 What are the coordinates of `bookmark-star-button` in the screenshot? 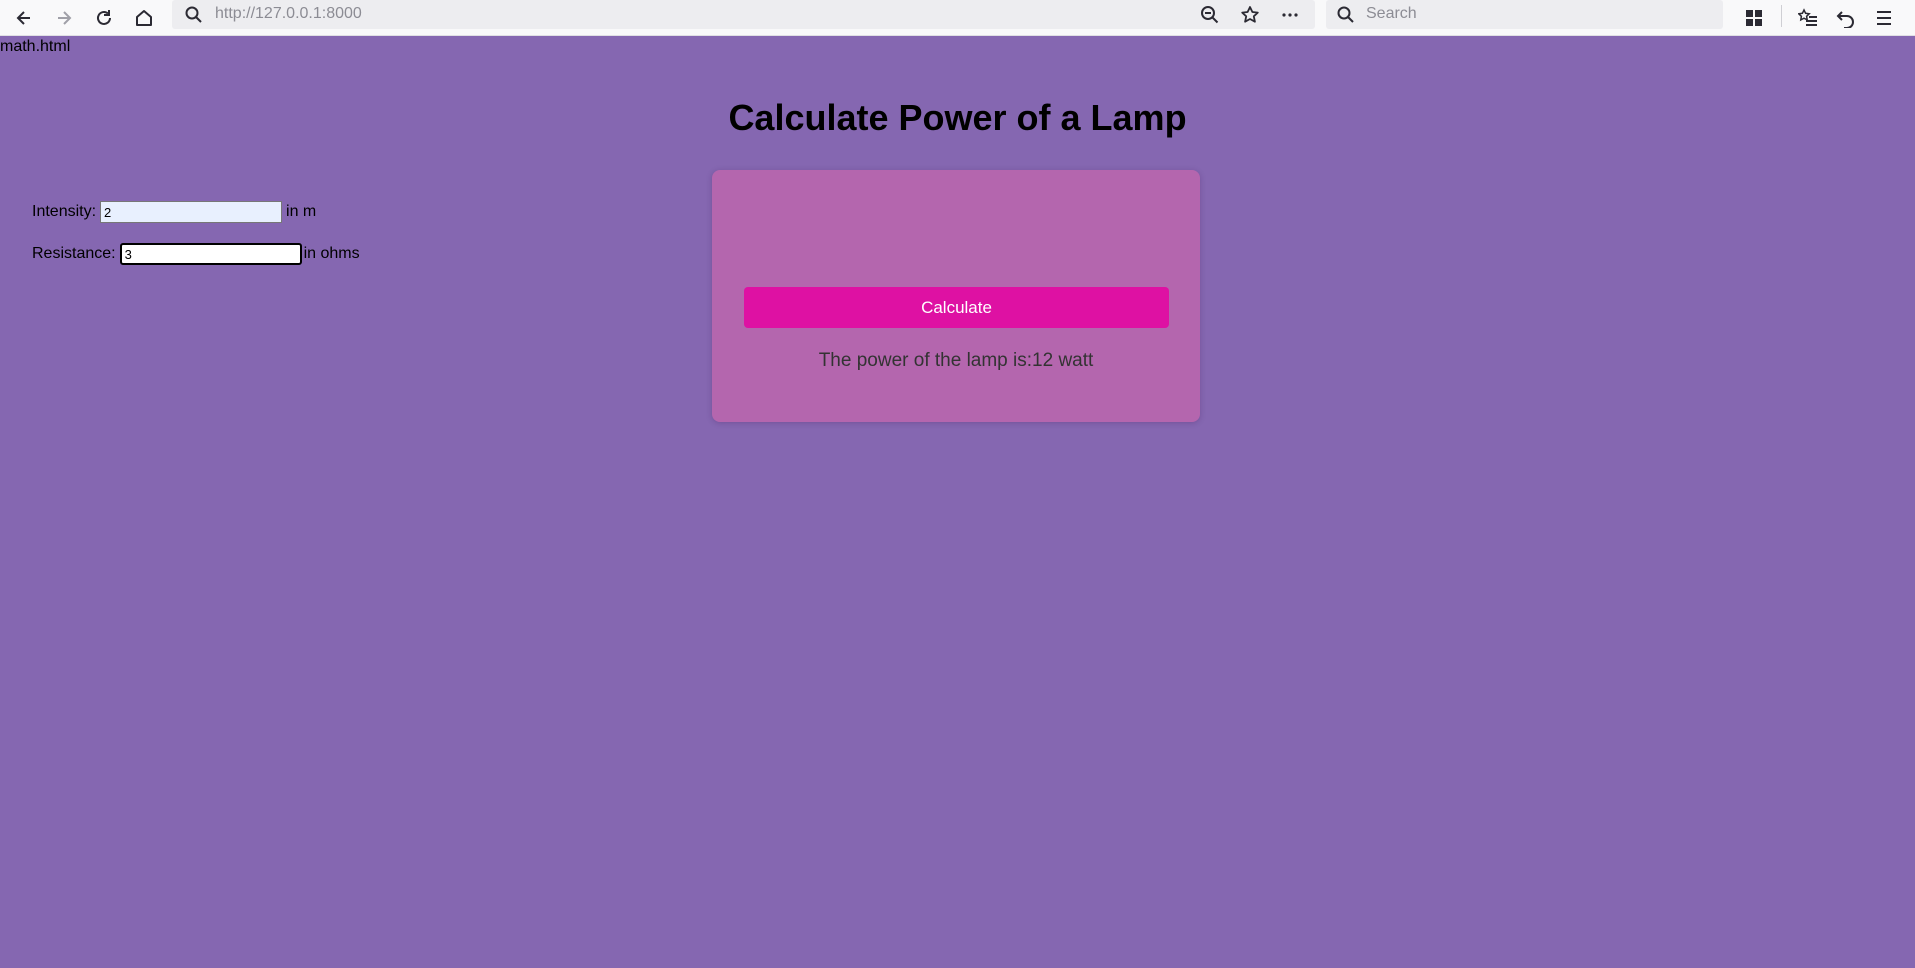 It's located at (1250, 15).